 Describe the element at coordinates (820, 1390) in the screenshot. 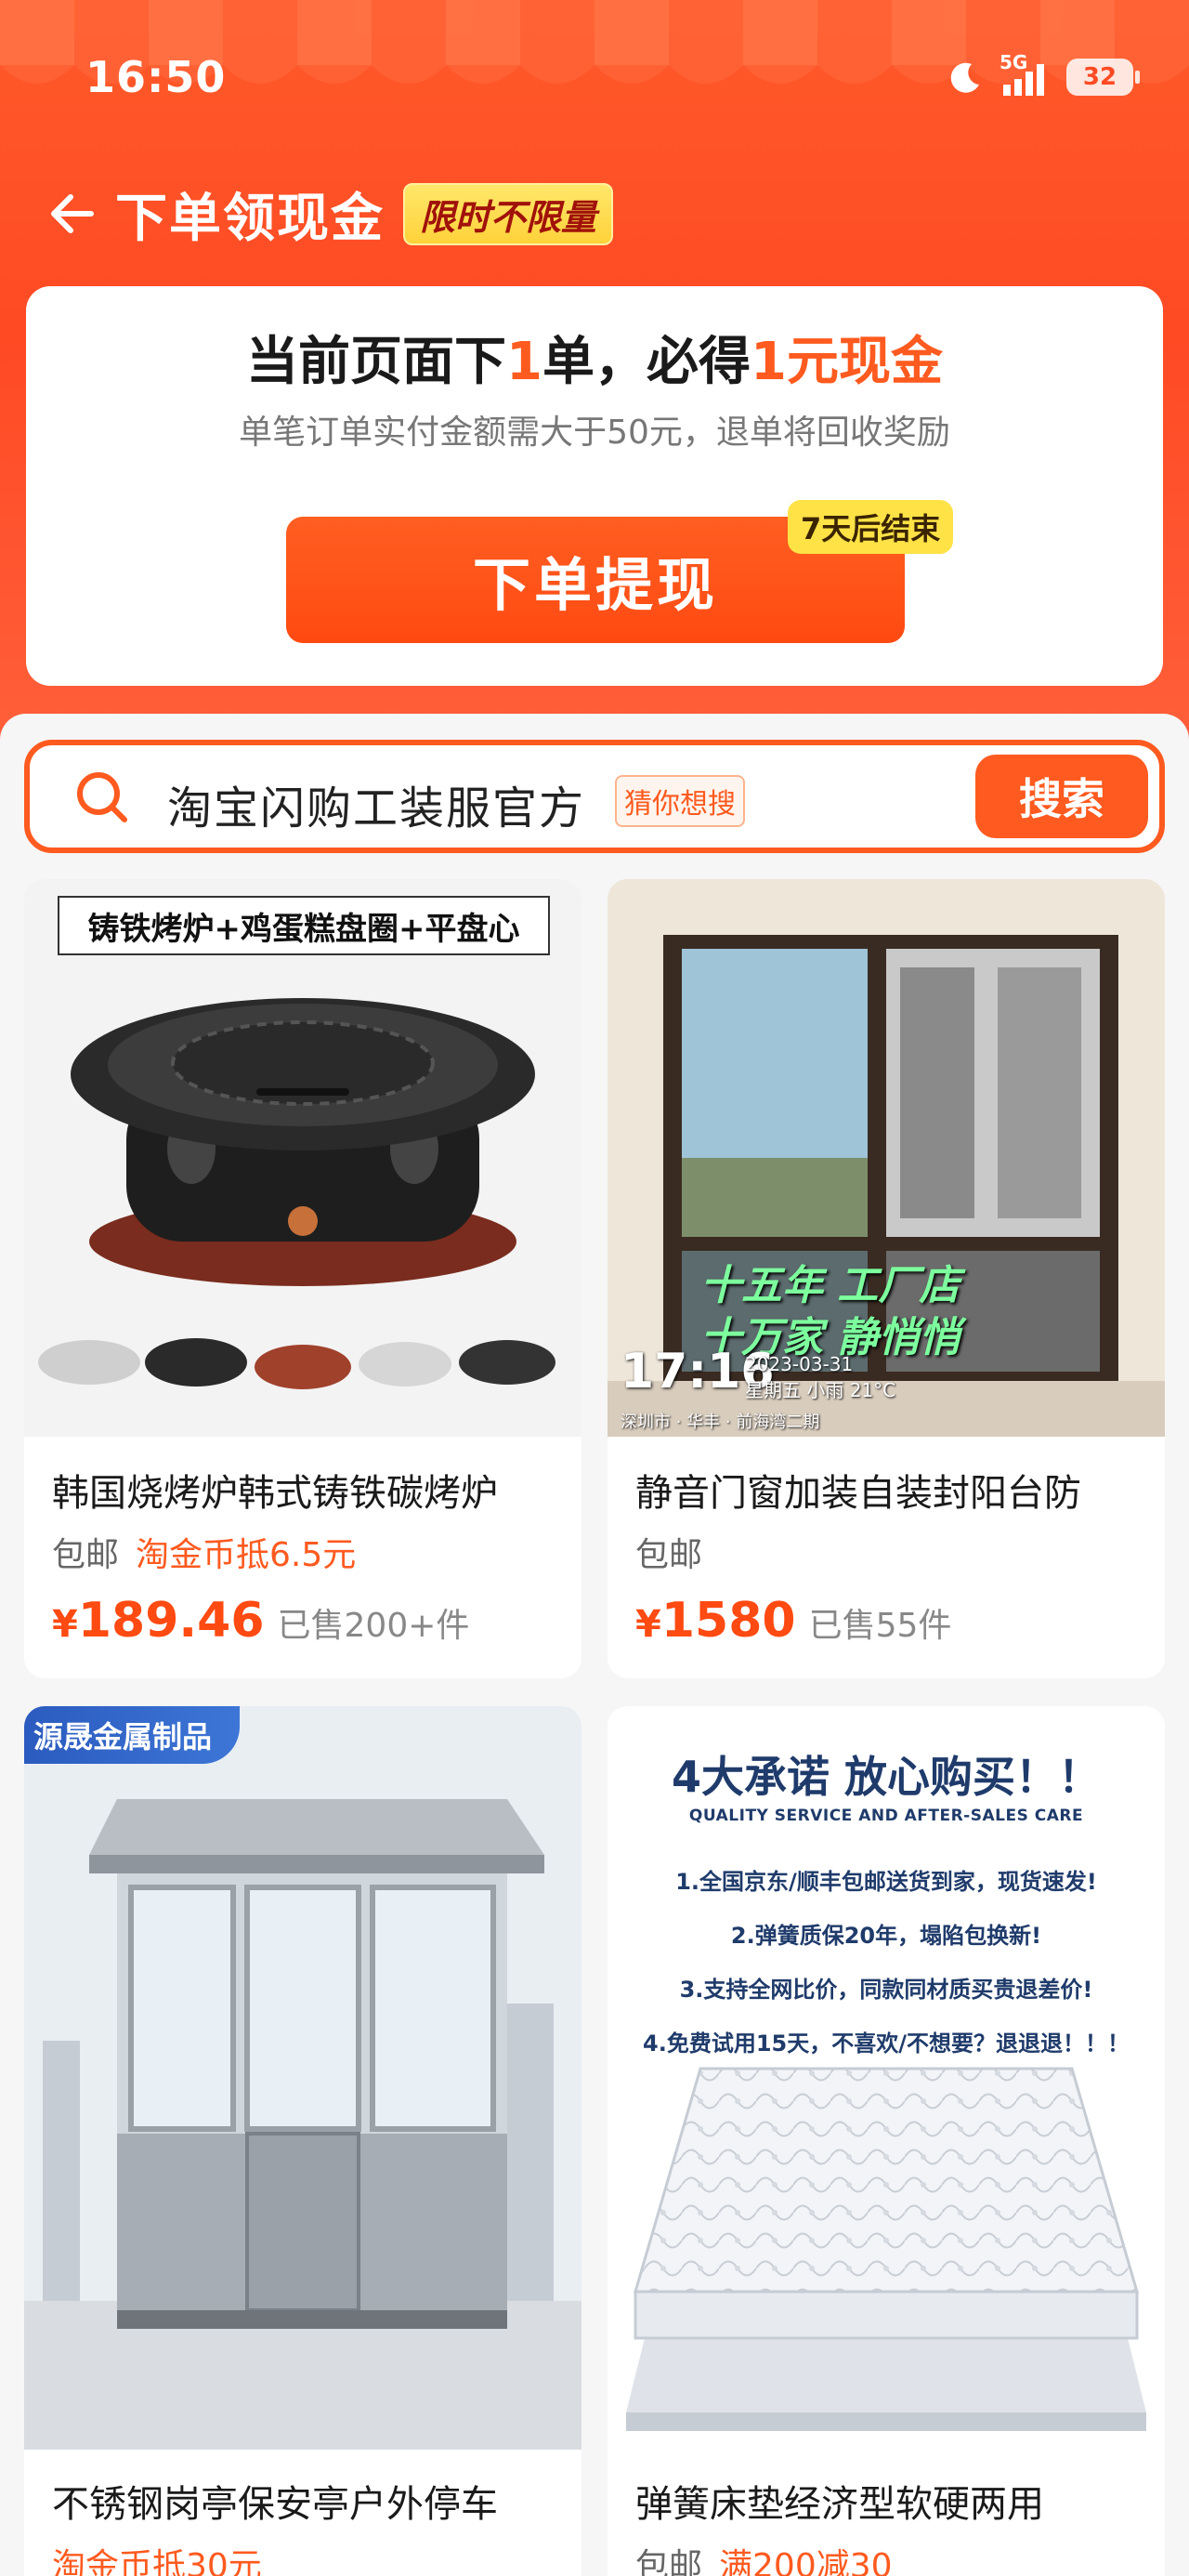

I see `watermark-weather: 星期五 小雨 21°C` at that location.